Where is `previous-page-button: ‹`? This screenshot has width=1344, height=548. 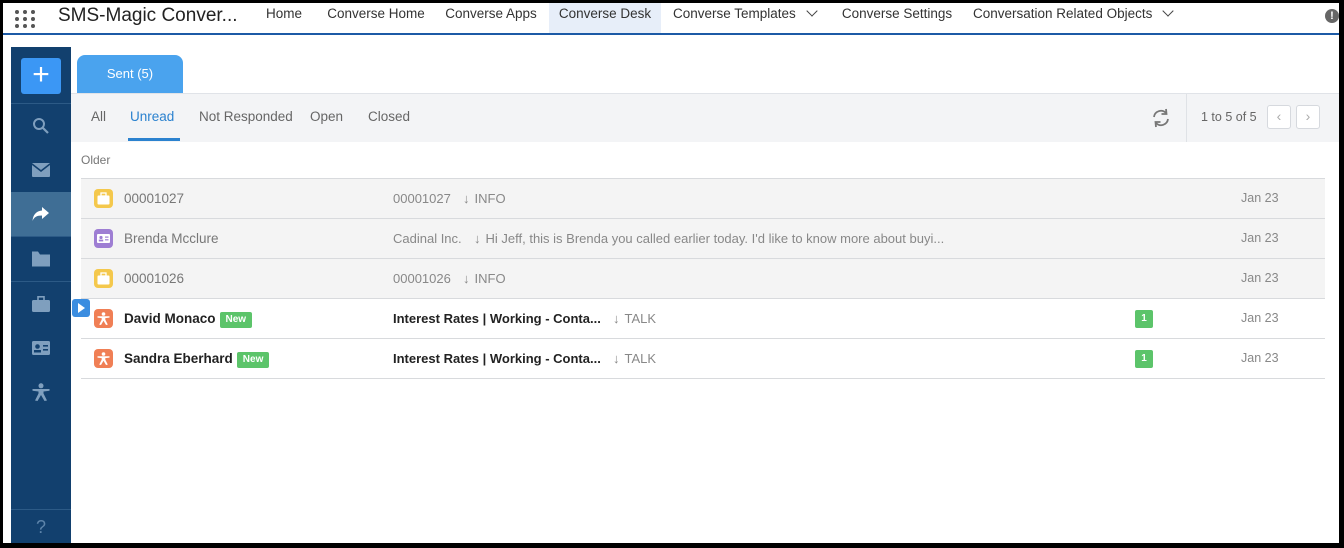
previous-page-button: ‹ is located at coordinates (1279, 117).